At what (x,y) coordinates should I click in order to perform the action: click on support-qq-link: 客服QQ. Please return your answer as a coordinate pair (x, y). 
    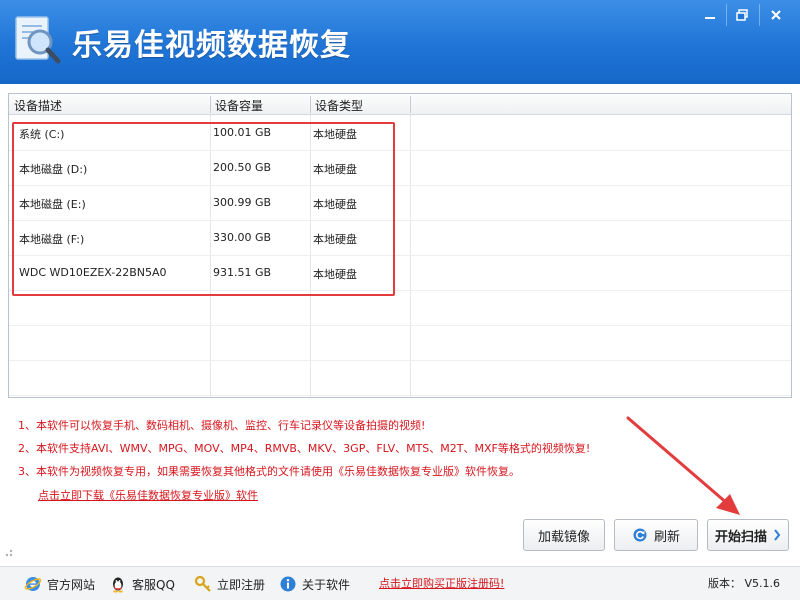
    Looking at the image, I should click on (142, 584).